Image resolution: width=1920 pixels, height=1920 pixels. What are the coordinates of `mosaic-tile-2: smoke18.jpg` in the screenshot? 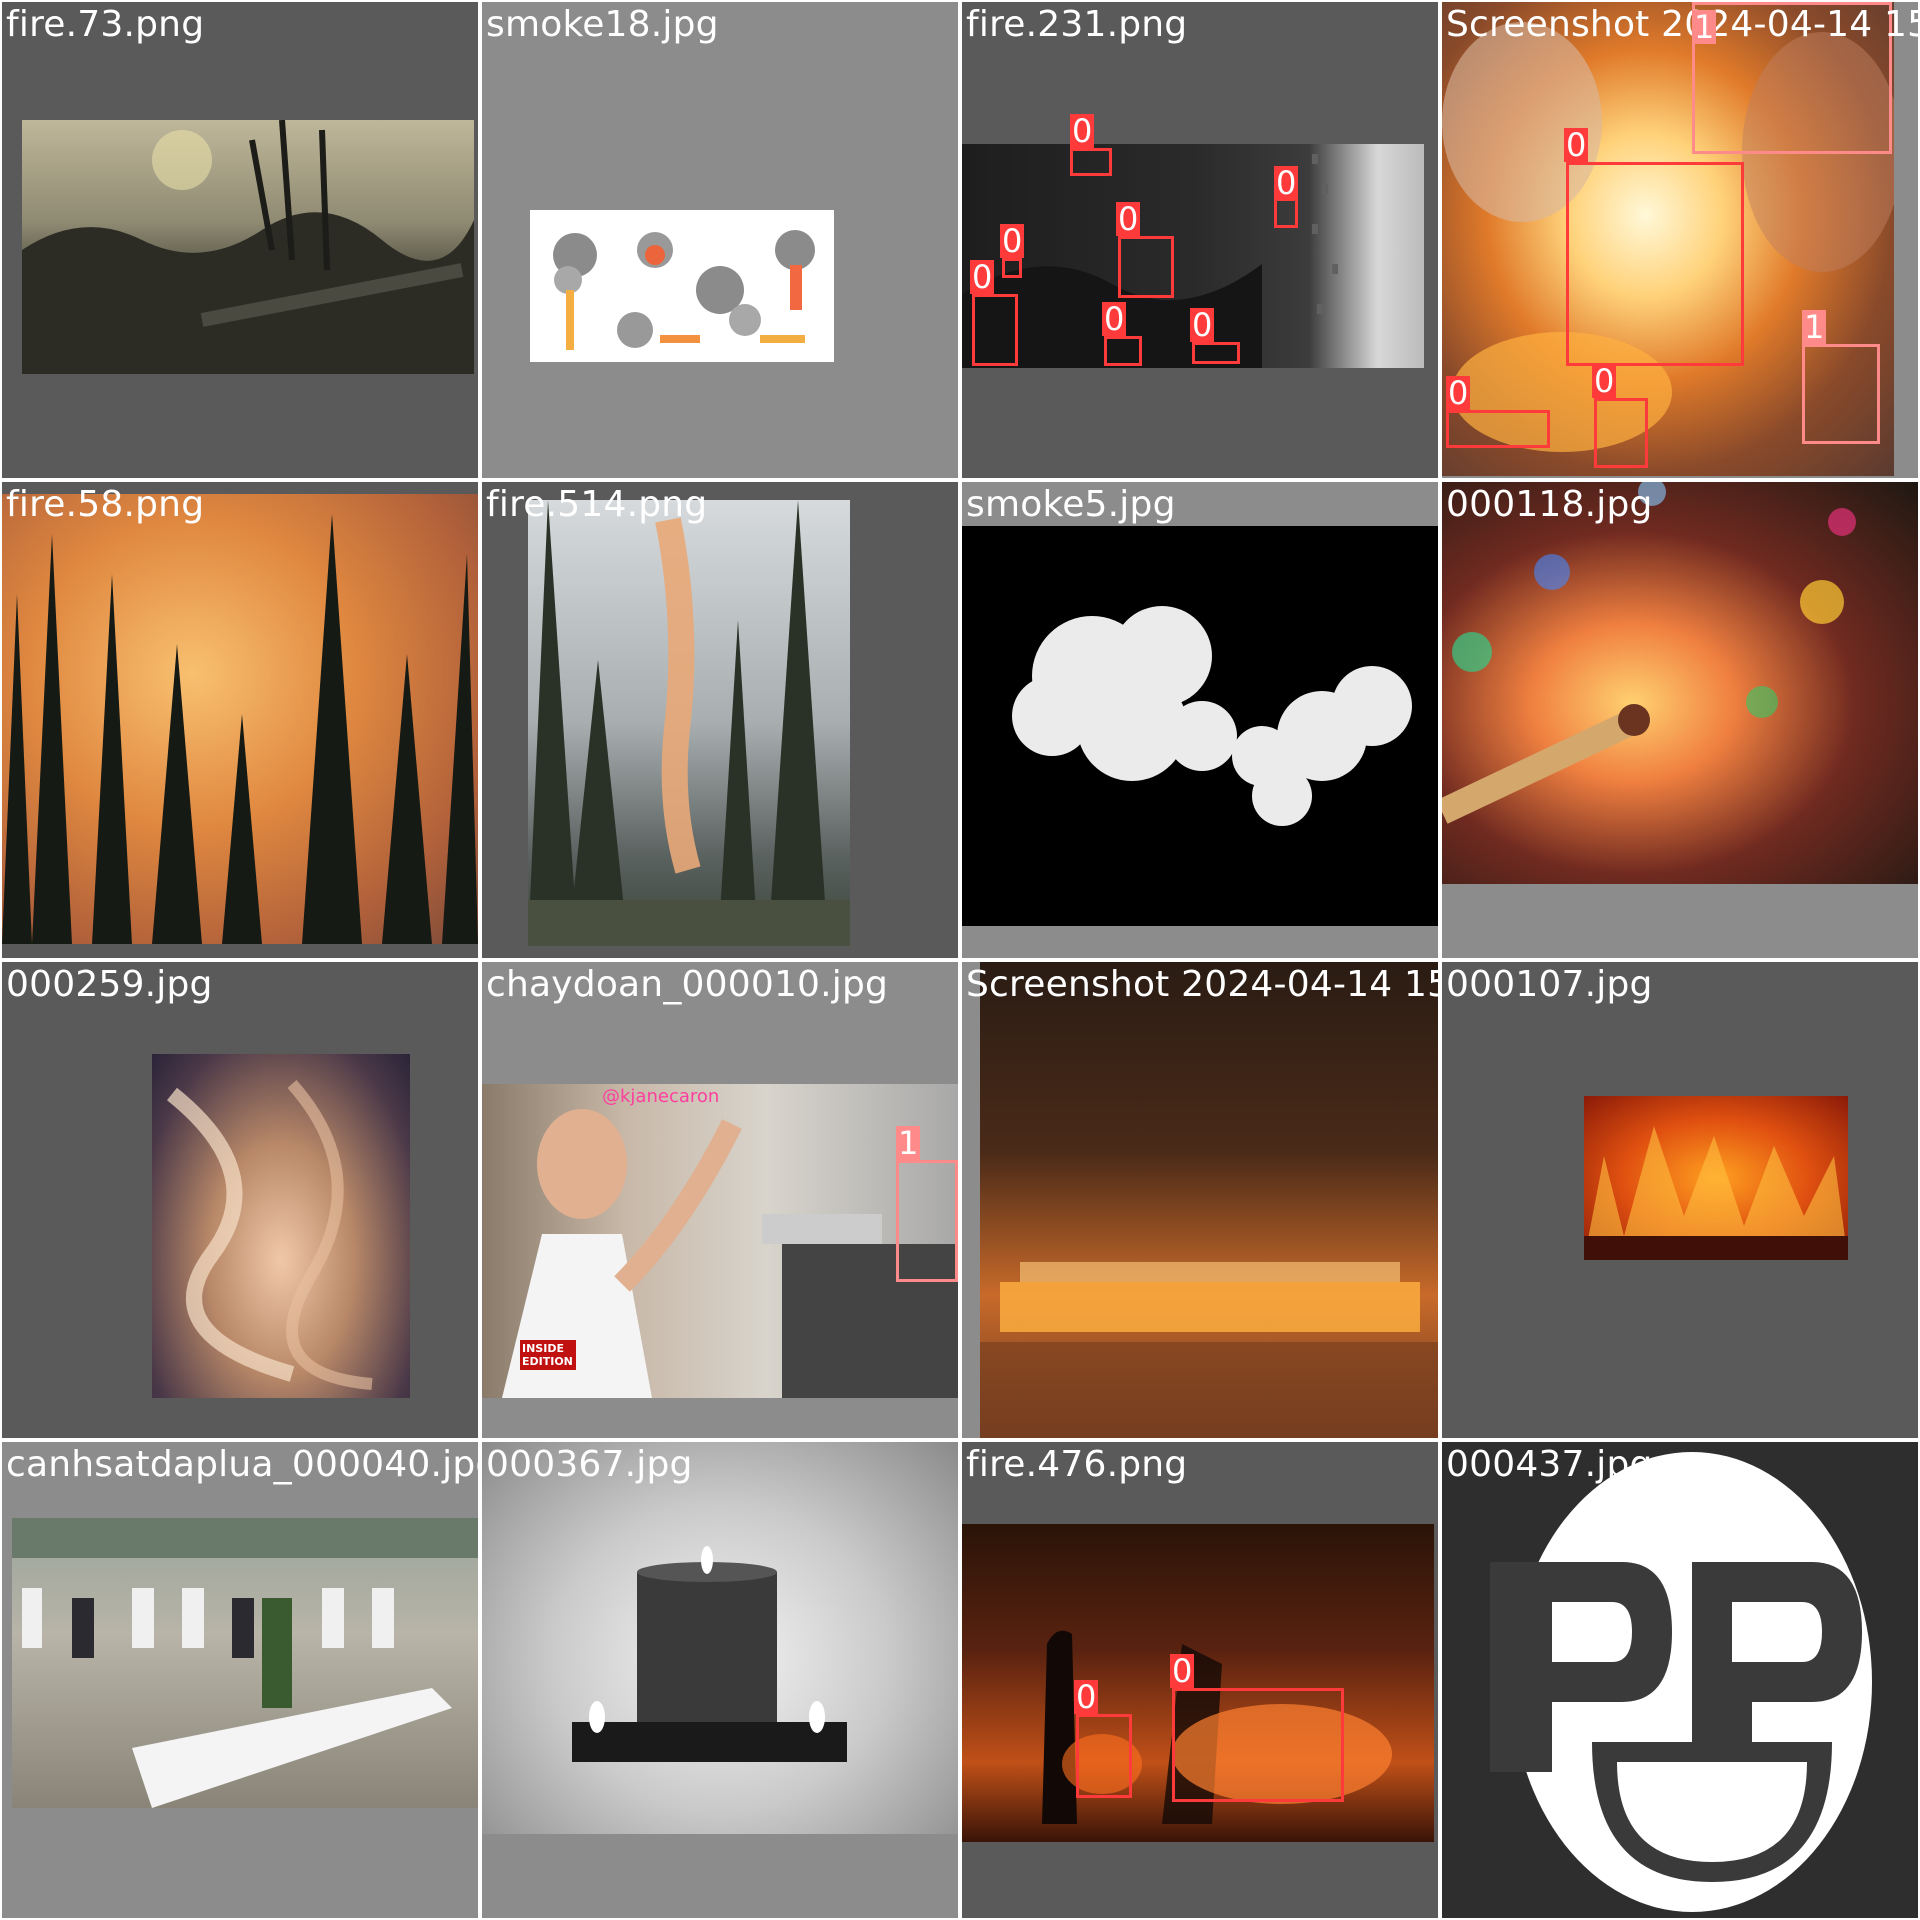 It's located at (720, 240).